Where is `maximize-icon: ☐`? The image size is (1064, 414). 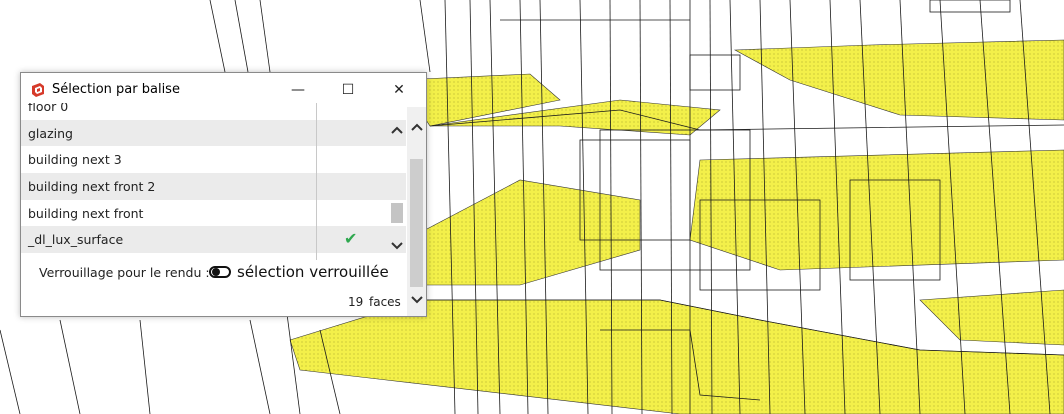 maximize-icon: ☐ is located at coordinates (348, 90).